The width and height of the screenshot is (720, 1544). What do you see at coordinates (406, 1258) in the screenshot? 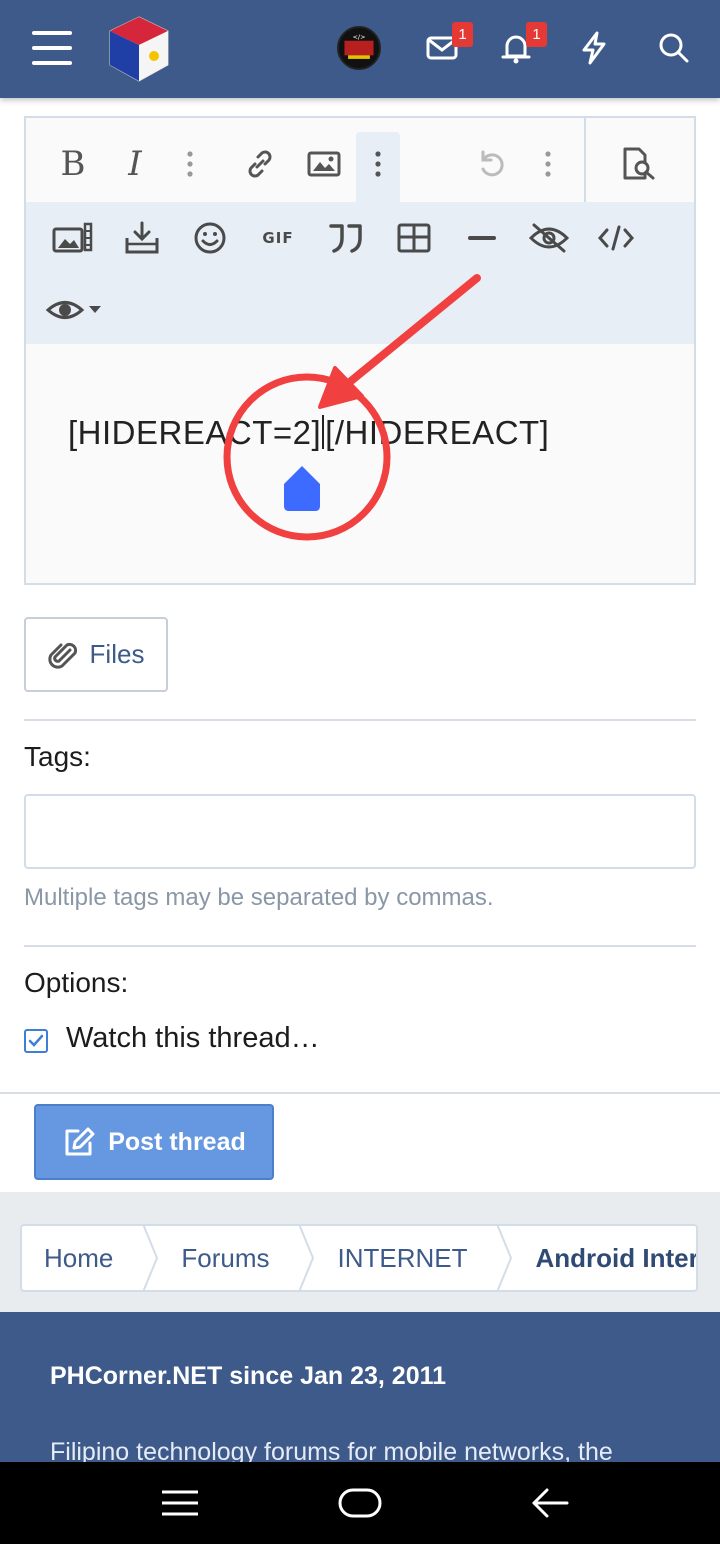
I see `breadcrumb-internet: INTERNET` at bounding box center [406, 1258].